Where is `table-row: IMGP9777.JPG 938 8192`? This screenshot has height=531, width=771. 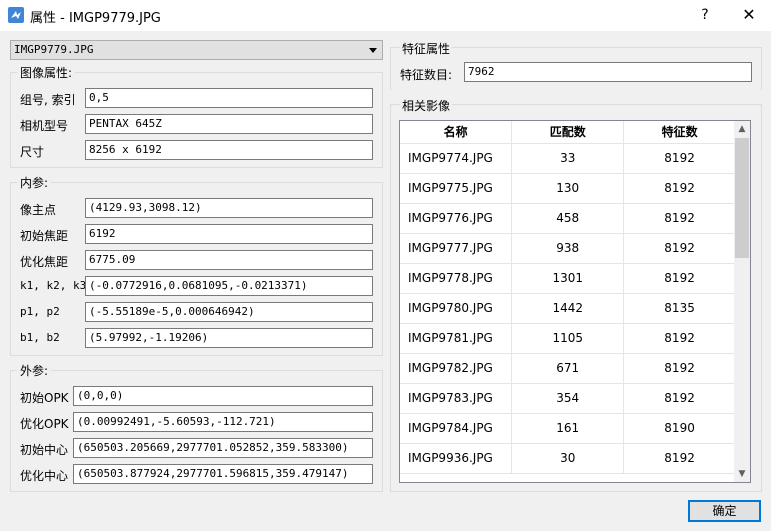
table-row: IMGP9777.JPG 938 8192 is located at coordinates (568, 248).